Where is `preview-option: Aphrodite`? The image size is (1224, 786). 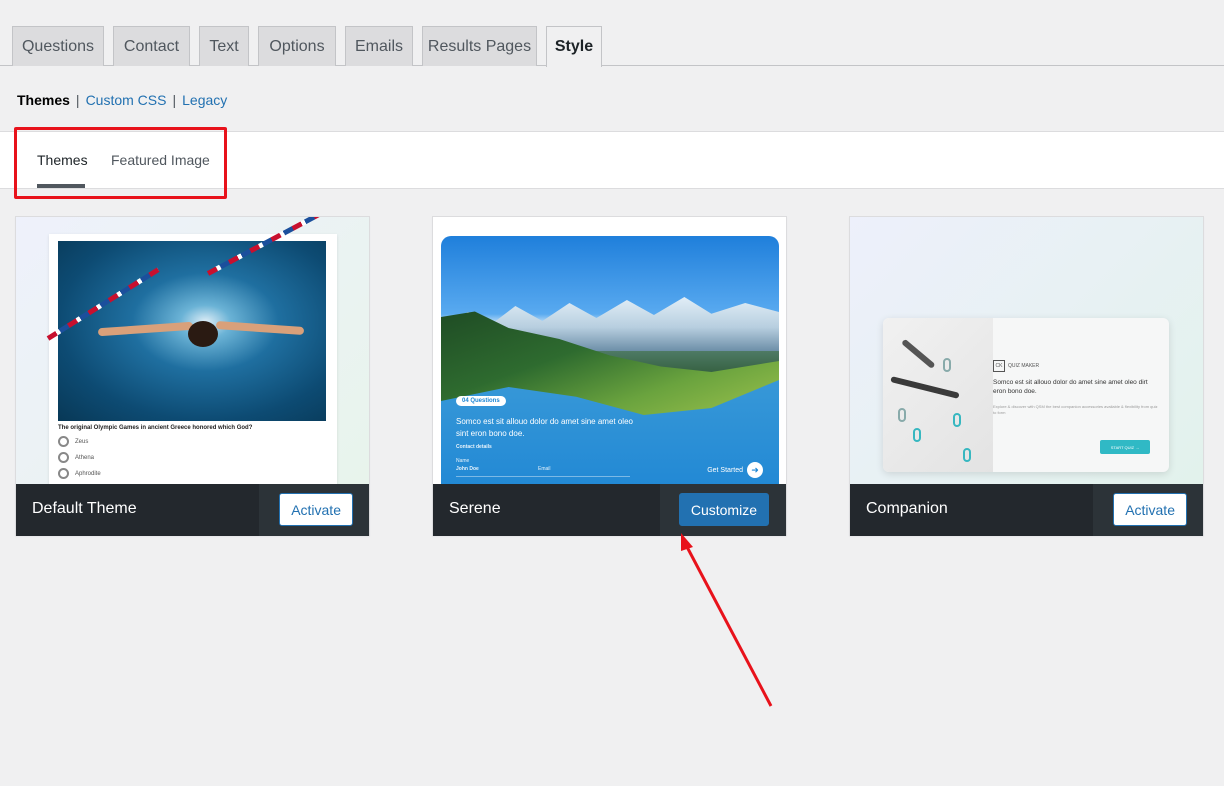
preview-option: Aphrodite is located at coordinates (88, 473).